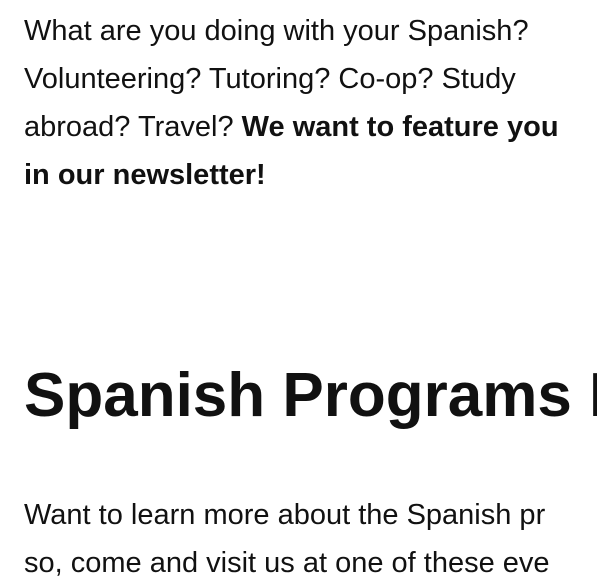 The width and height of the screenshot is (597, 588). What do you see at coordinates (285, 515) in the screenshot?
I see `section-body-line-1: Want to learn more about the Spanish pr` at bounding box center [285, 515].